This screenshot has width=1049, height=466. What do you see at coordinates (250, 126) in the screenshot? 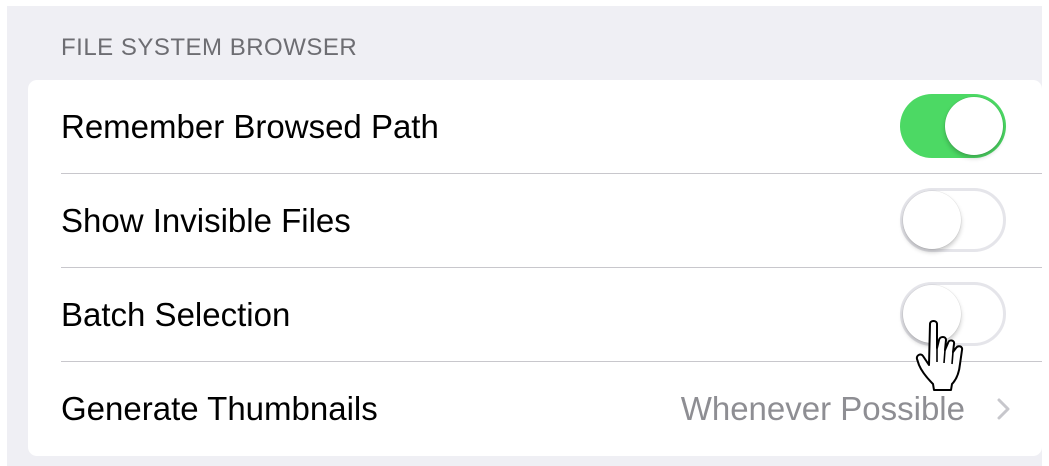
I see `row-label: Remember Browsed Path` at bounding box center [250, 126].